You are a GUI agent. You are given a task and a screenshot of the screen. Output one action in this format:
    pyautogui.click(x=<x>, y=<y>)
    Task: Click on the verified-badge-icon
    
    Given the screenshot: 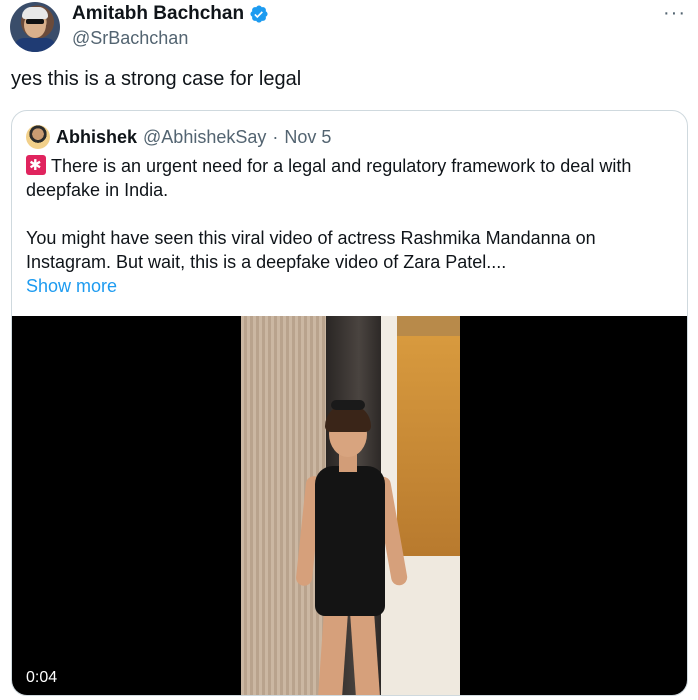 What is the action you would take?
    pyautogui.click(x=259, y=14)
    